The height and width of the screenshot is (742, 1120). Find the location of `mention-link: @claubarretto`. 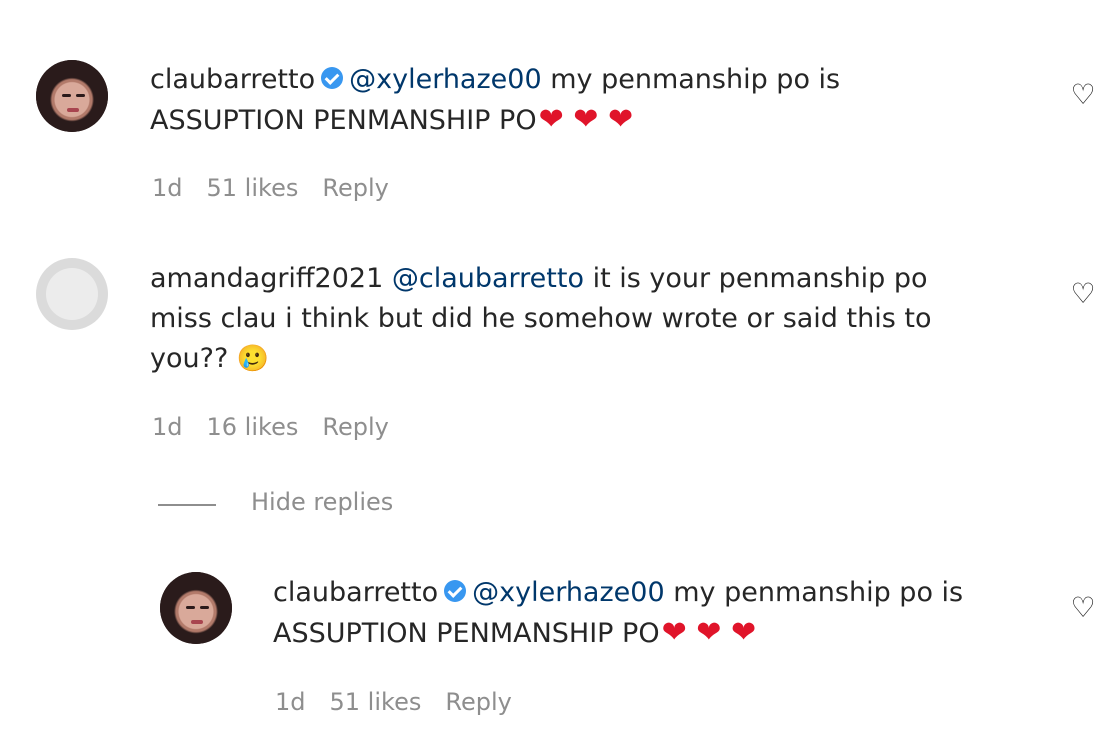

mention-link: @claubarretto is located at coordinates (488, 278).